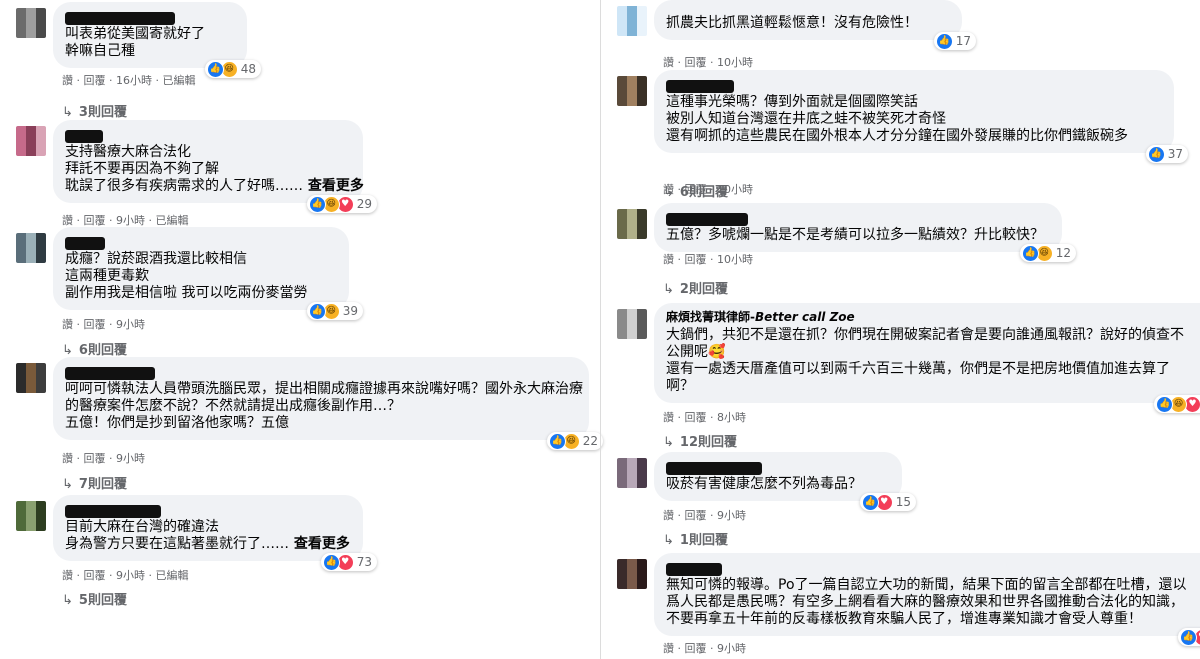  Describe the element at coordinates (94, 482) in the screenshot. I see `view-replies-link: ↳ 7則回覆` at that location.